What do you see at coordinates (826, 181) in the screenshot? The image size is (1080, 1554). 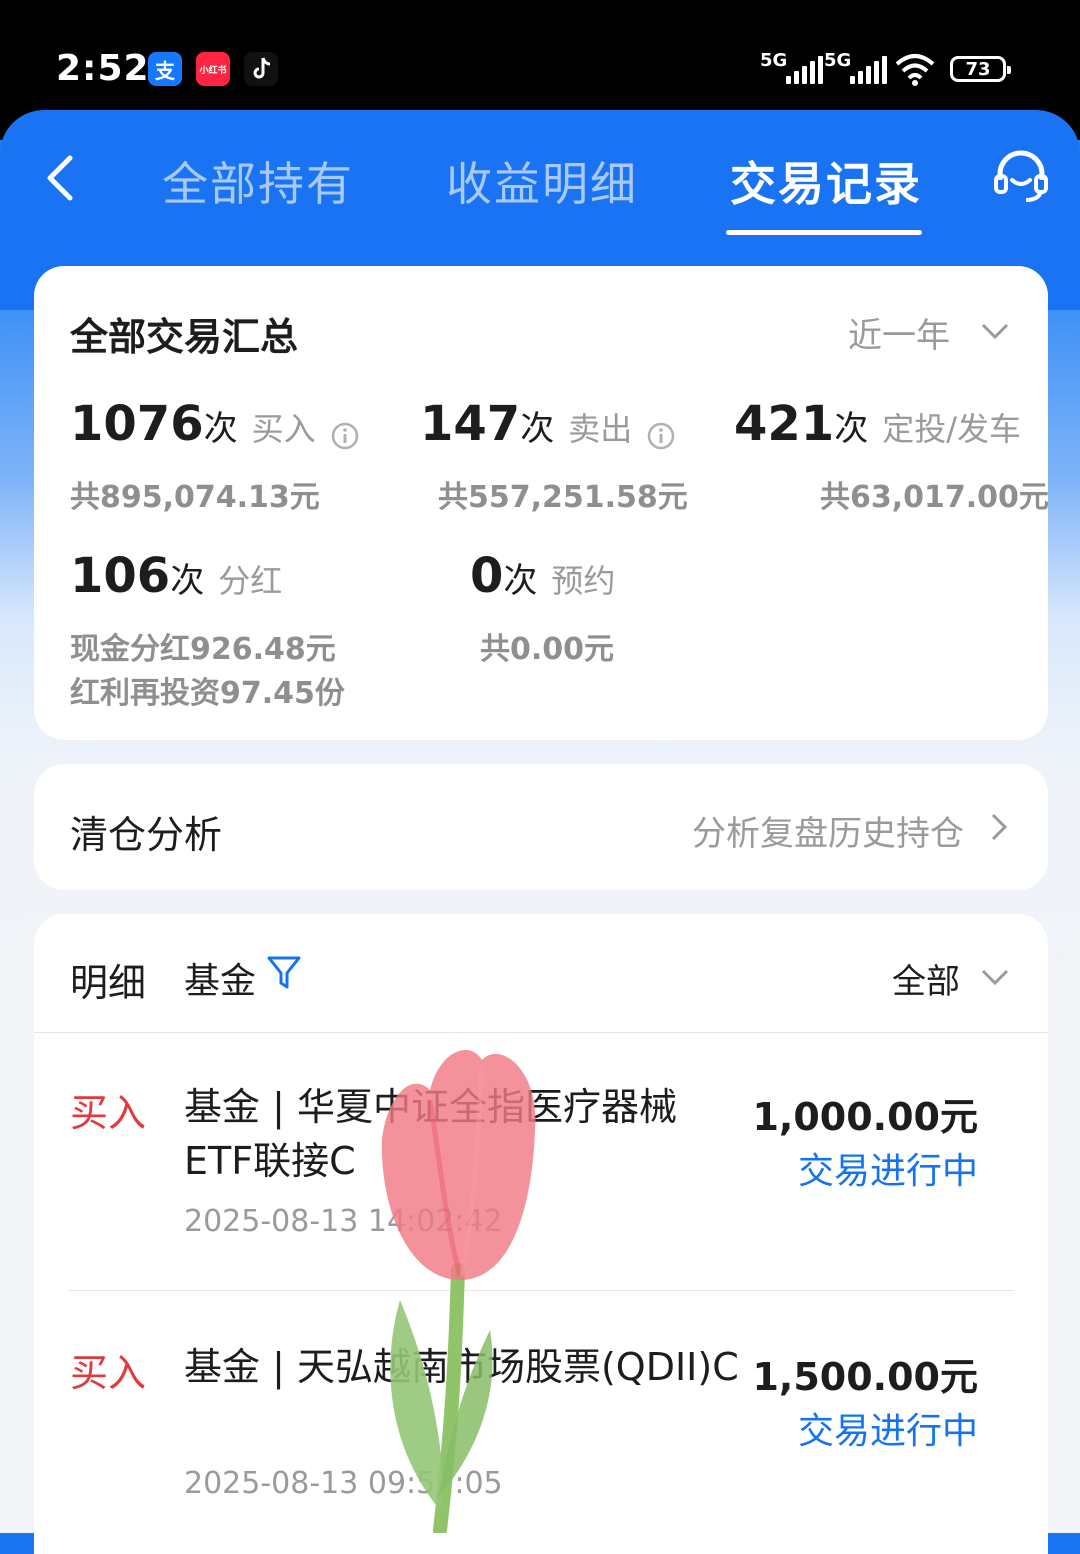 I see `tab-transaction-records: 交易记录` at bounding box center [826, 181].